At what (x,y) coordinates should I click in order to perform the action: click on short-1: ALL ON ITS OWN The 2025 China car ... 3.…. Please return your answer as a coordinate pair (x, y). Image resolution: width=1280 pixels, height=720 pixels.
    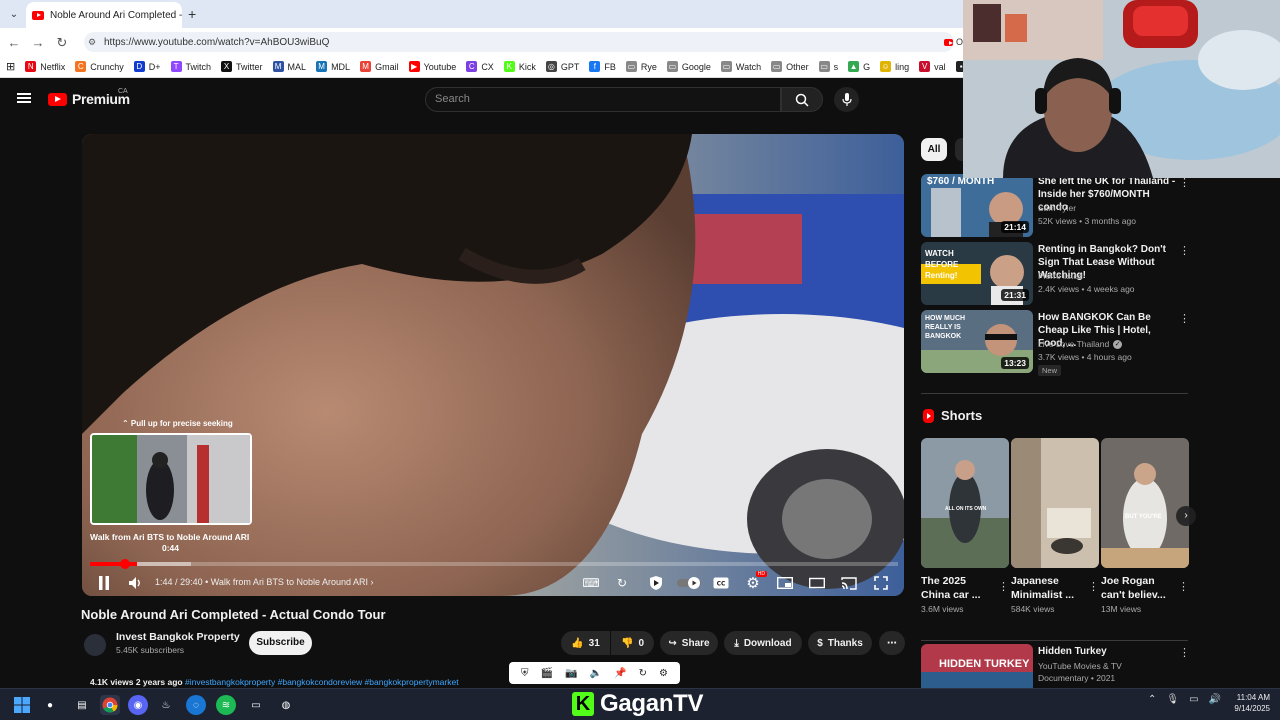
    Looking at the image, I should click on (965, 526).